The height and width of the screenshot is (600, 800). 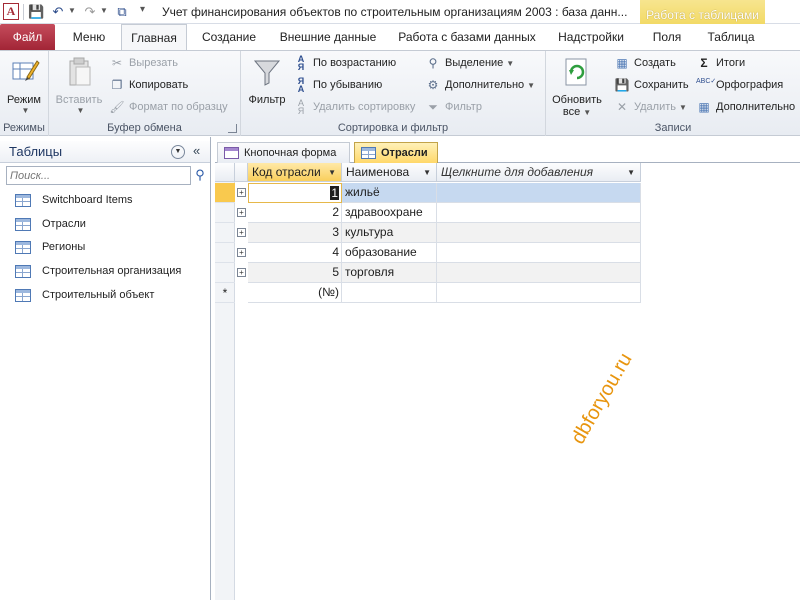 What do you see at coordinates (178, 152) in the screenshot?
I see `nav-pane-menu-icon: ▼` at bounding box center [178, 152].